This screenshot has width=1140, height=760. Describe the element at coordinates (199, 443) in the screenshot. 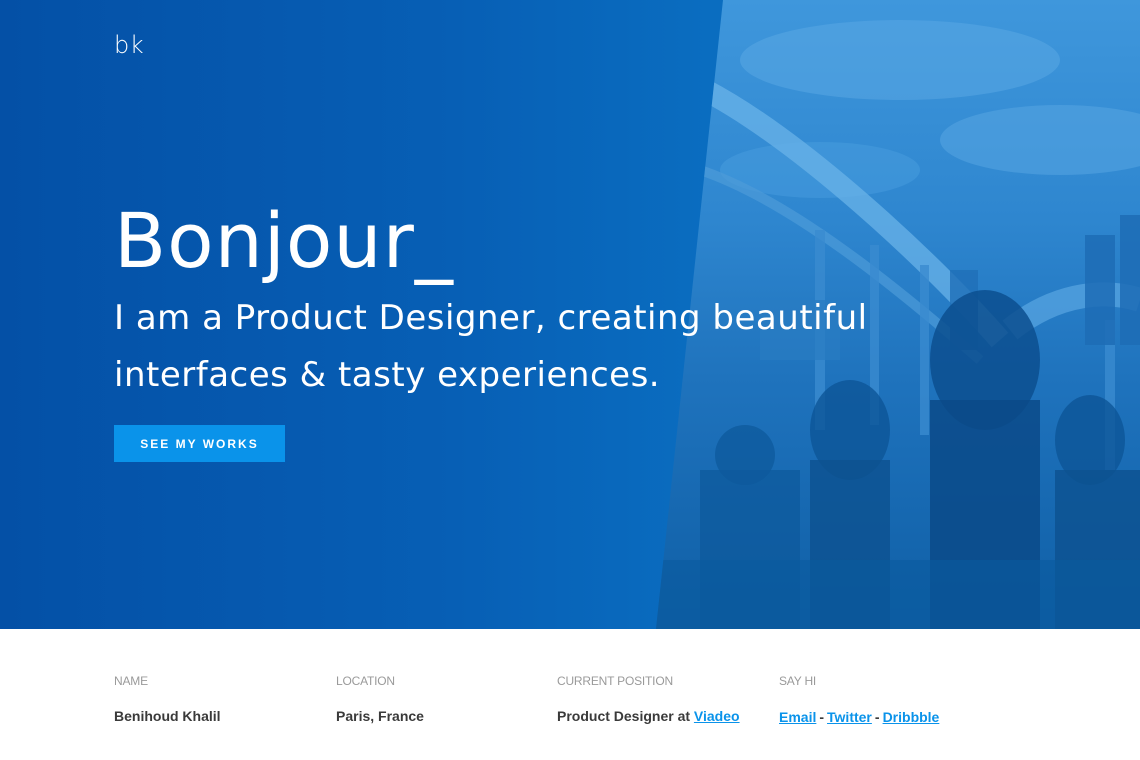

I see `see-my-works-button: SEE MY WORKS` at that location.